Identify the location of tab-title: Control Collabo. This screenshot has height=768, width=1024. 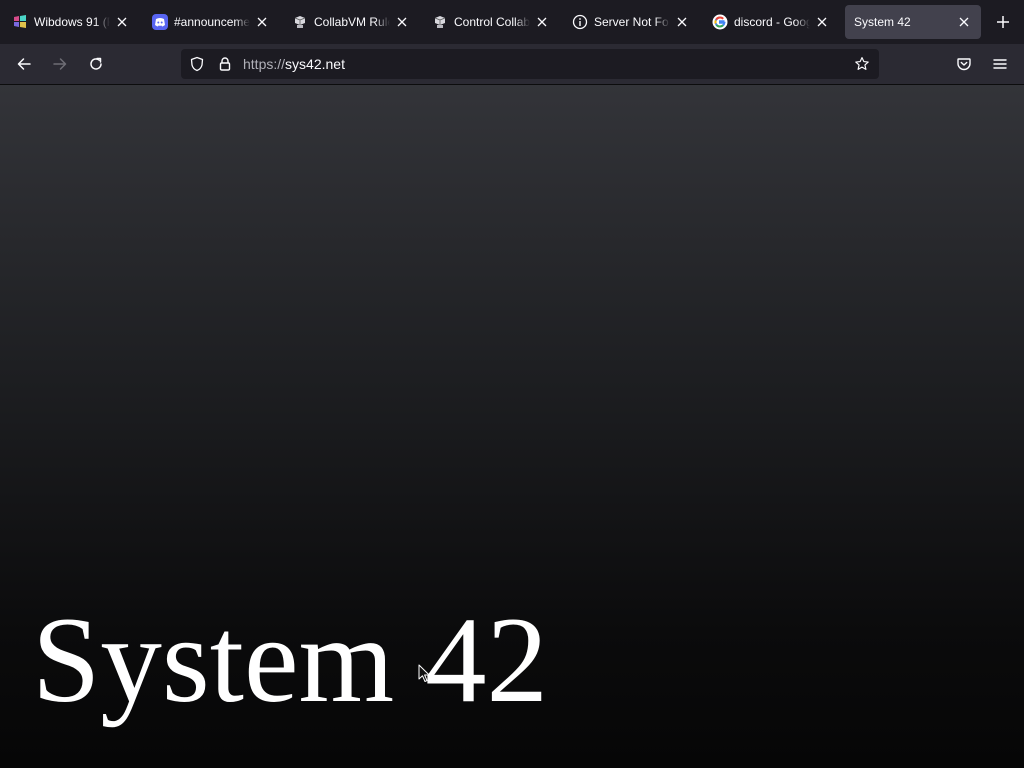
(492, 22).